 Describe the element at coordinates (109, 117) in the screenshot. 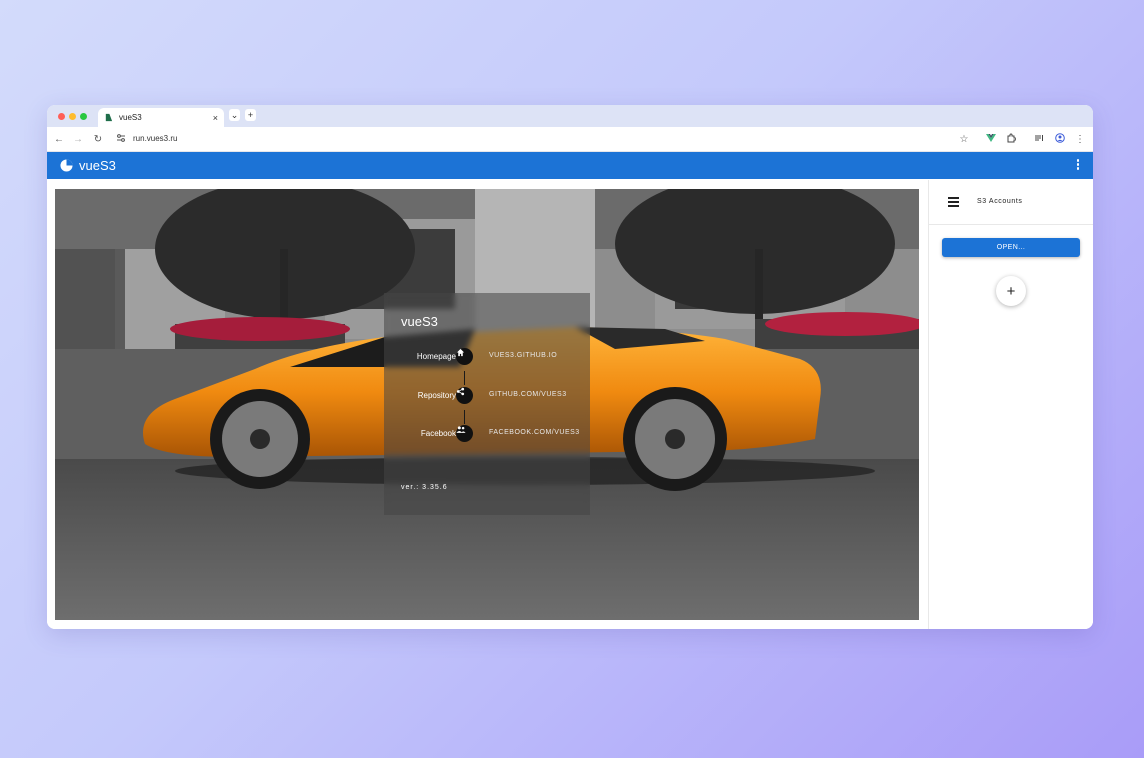

I see `vues3-favicon-icon` at that location.